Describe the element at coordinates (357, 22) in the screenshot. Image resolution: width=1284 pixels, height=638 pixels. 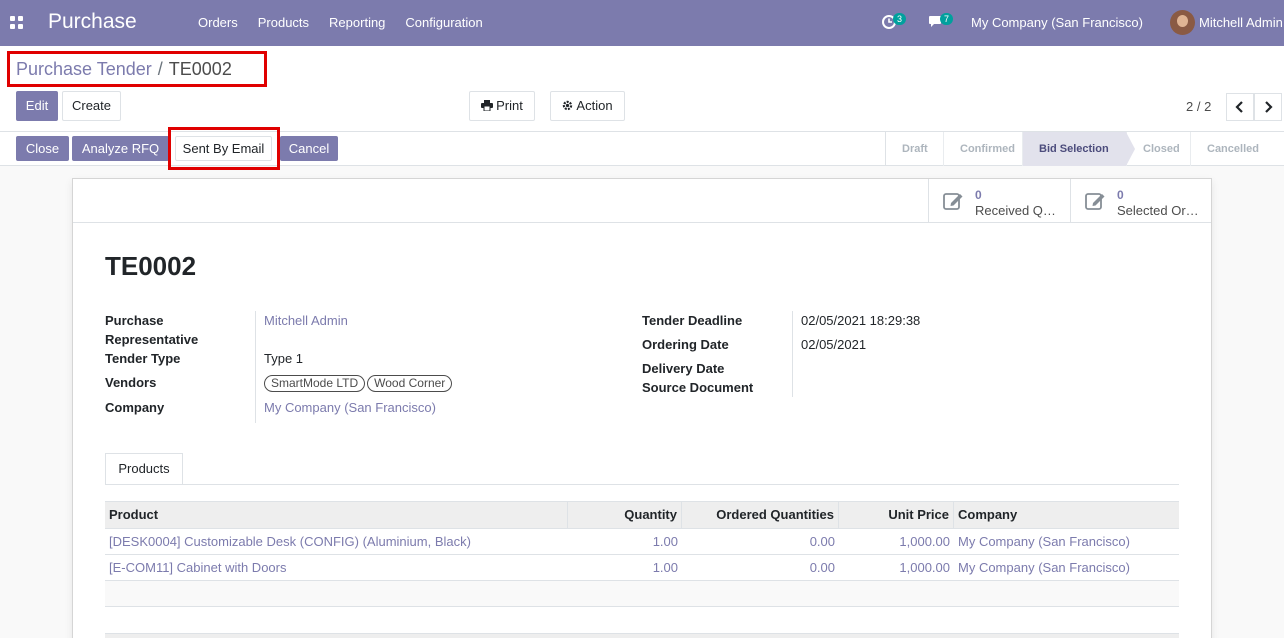
I see `menu-reporting: Reporting` at that location.